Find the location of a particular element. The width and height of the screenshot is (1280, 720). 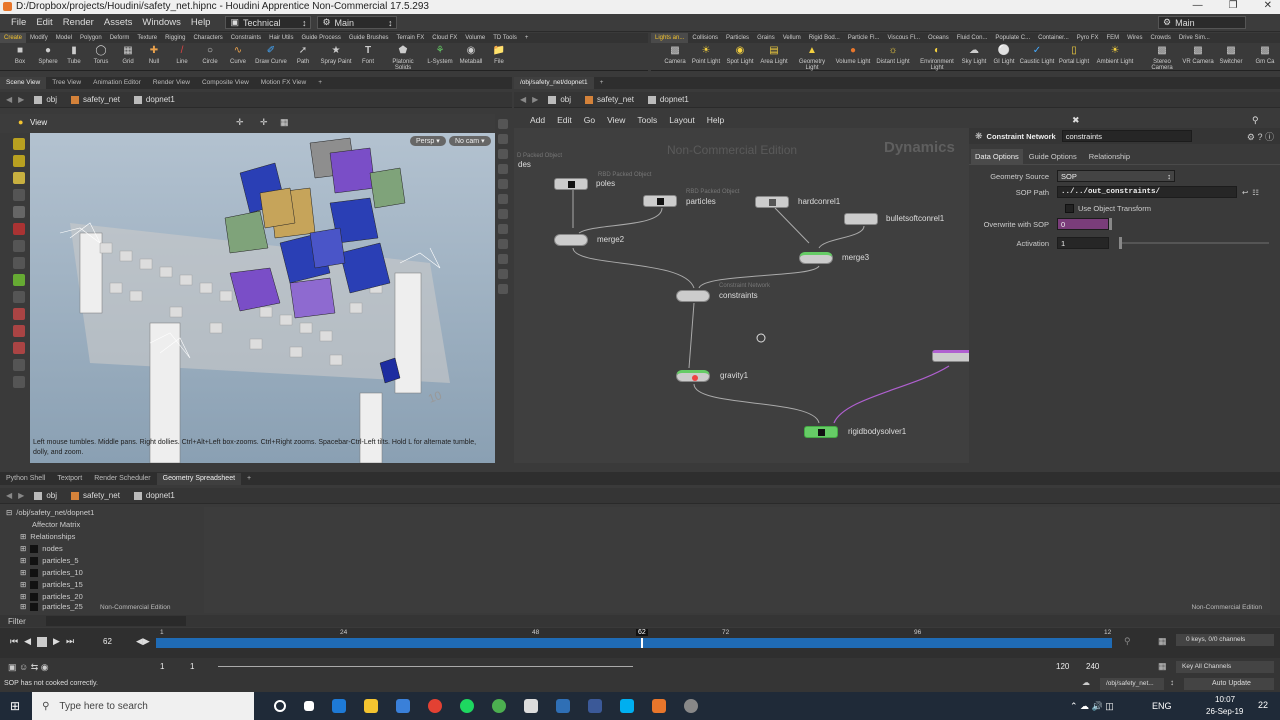

lock-camera-icon is located at coordinates (503, 139).